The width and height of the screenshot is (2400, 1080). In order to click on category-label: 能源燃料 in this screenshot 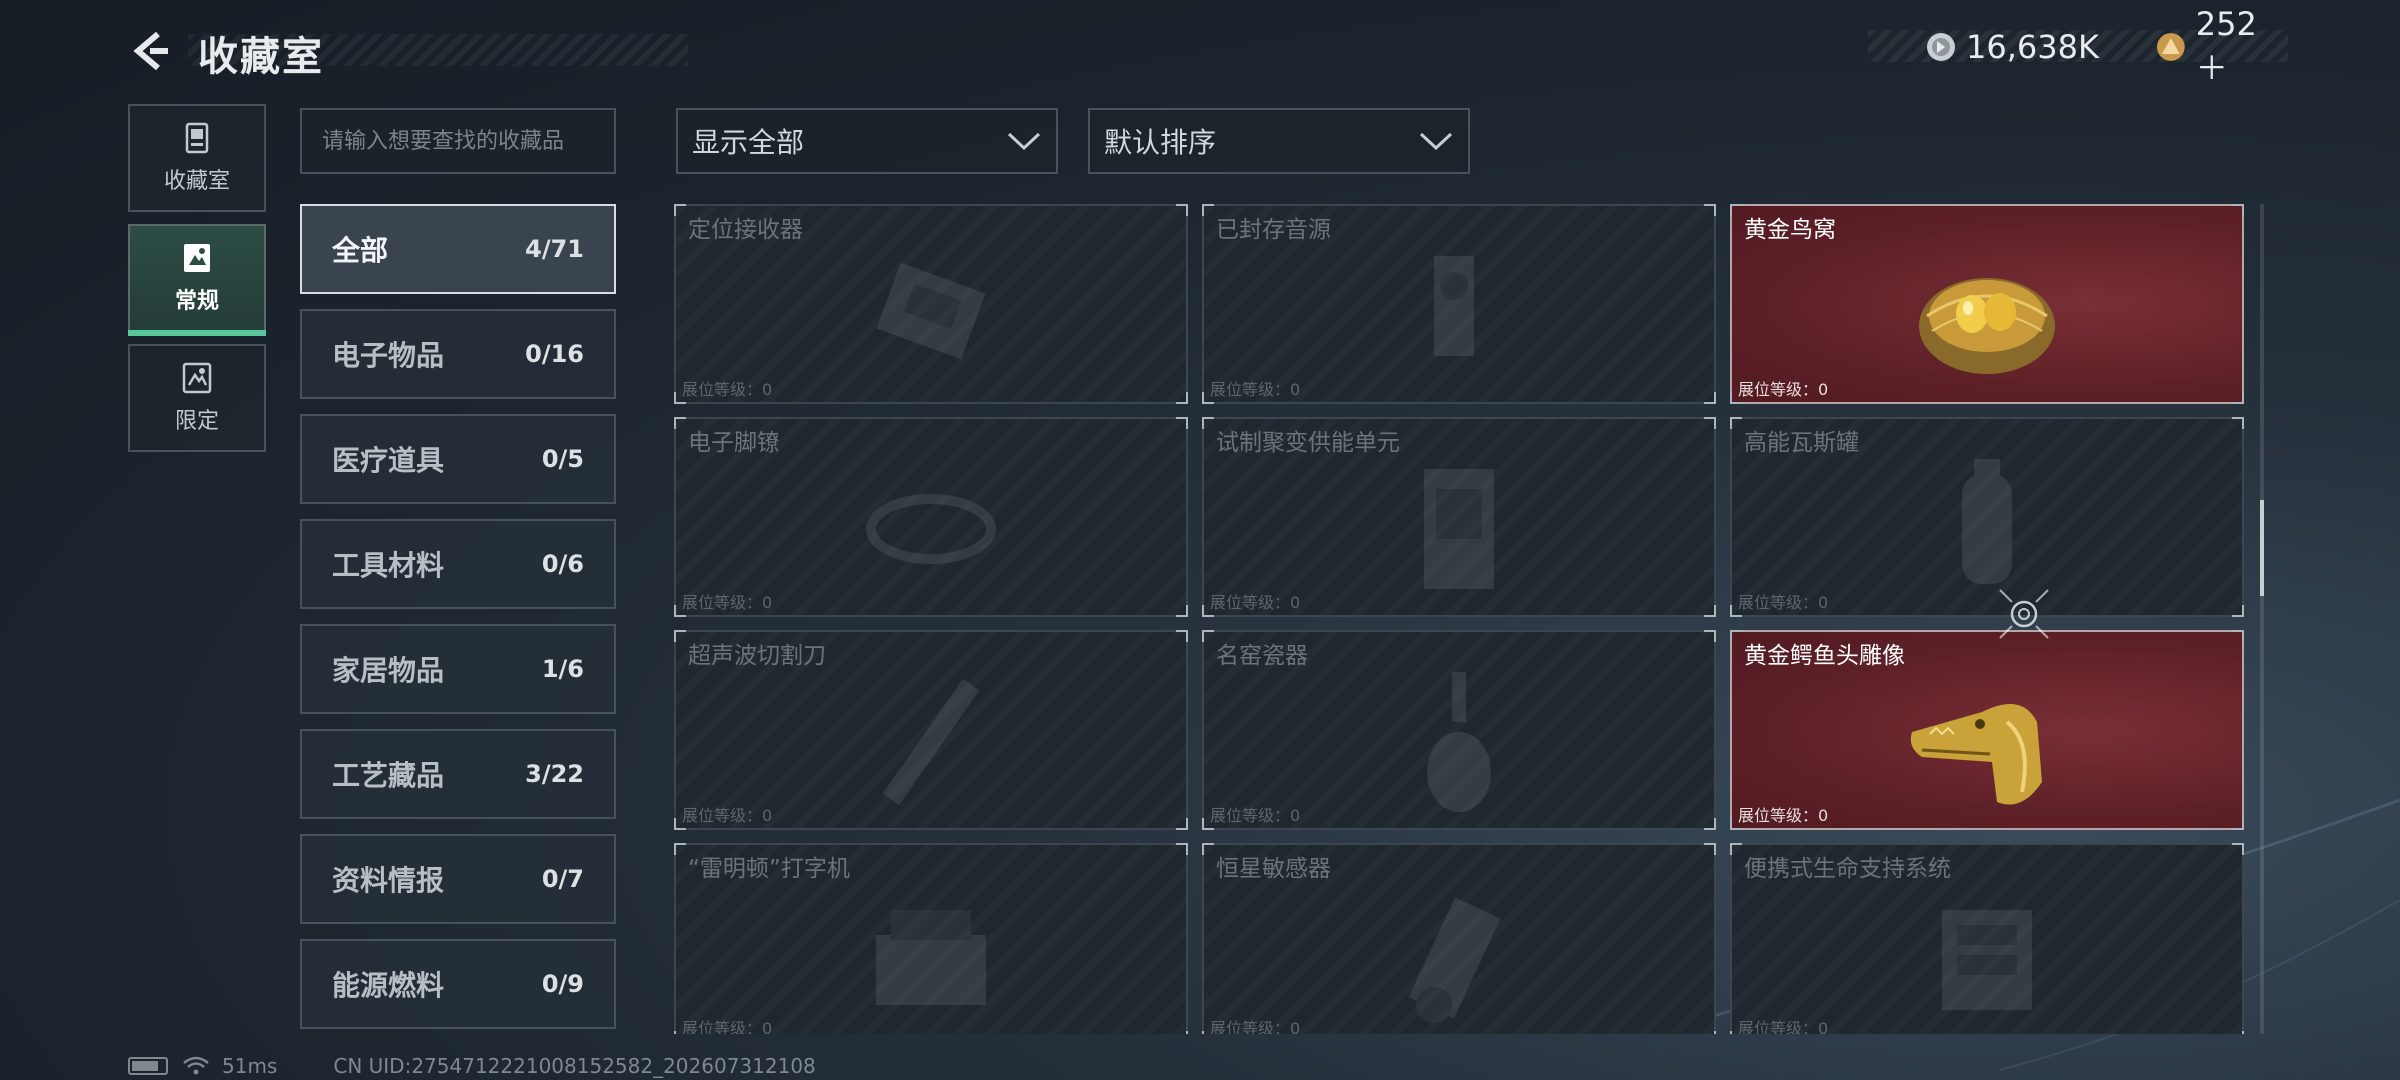, I will do `click(388, 985)`.